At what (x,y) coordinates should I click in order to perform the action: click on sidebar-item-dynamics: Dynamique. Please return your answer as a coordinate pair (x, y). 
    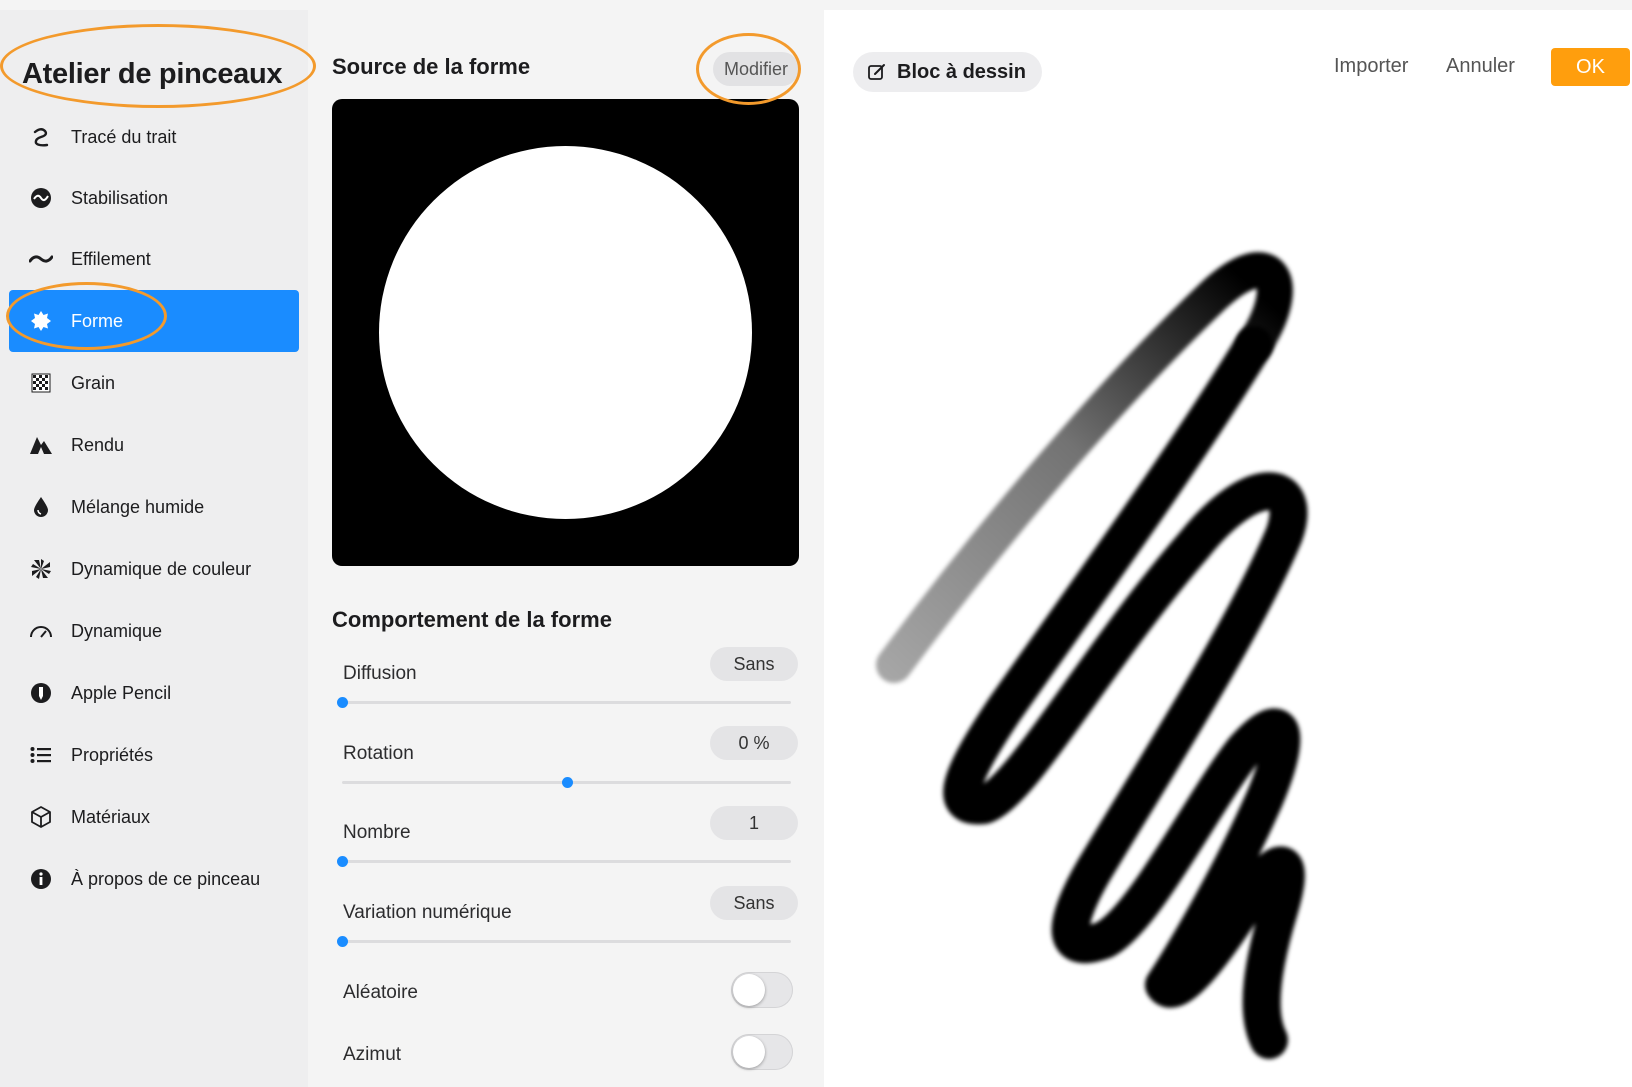
    Looking at the image, I should click on (154, 631).